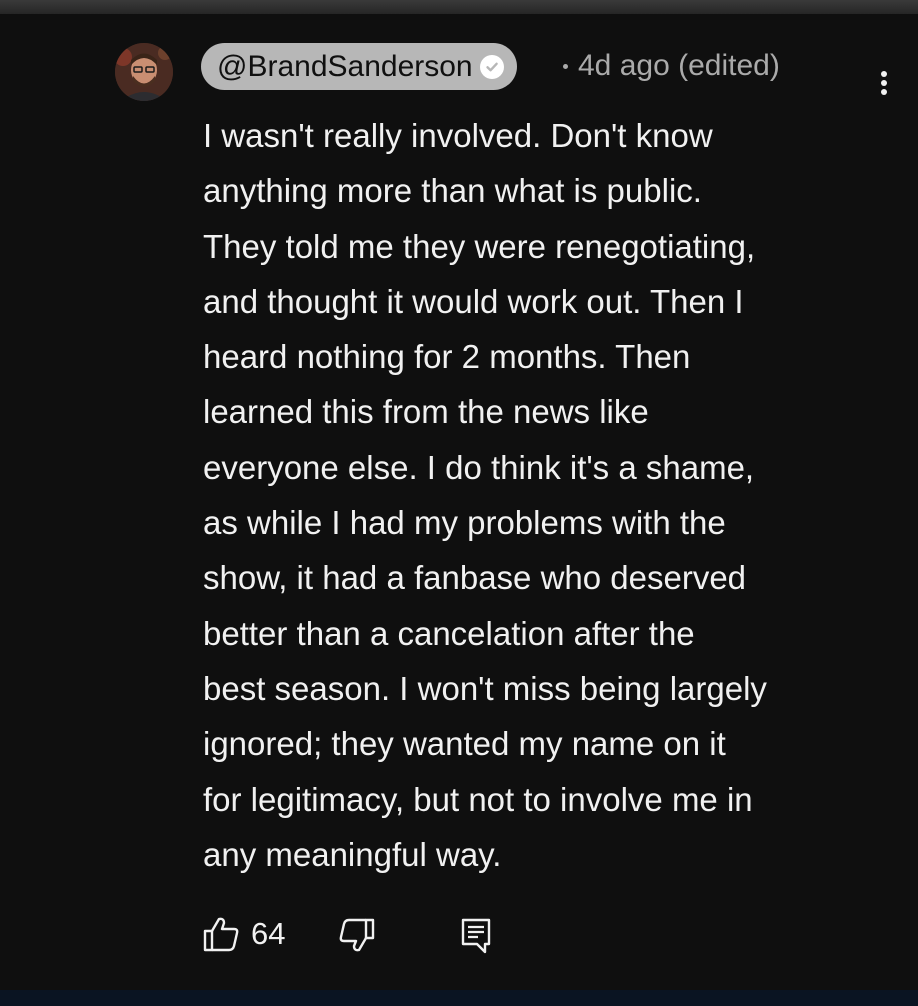 This screenshot has height=1006, width=918. I want to click on avatar, so click(144, 72).